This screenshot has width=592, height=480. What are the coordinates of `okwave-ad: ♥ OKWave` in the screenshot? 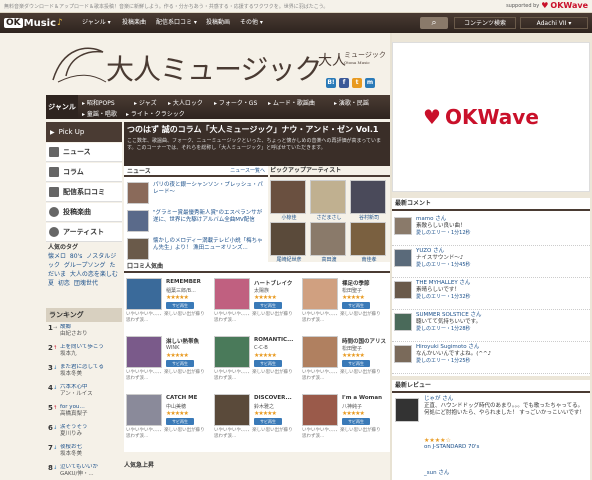 It's located at (491, 117).